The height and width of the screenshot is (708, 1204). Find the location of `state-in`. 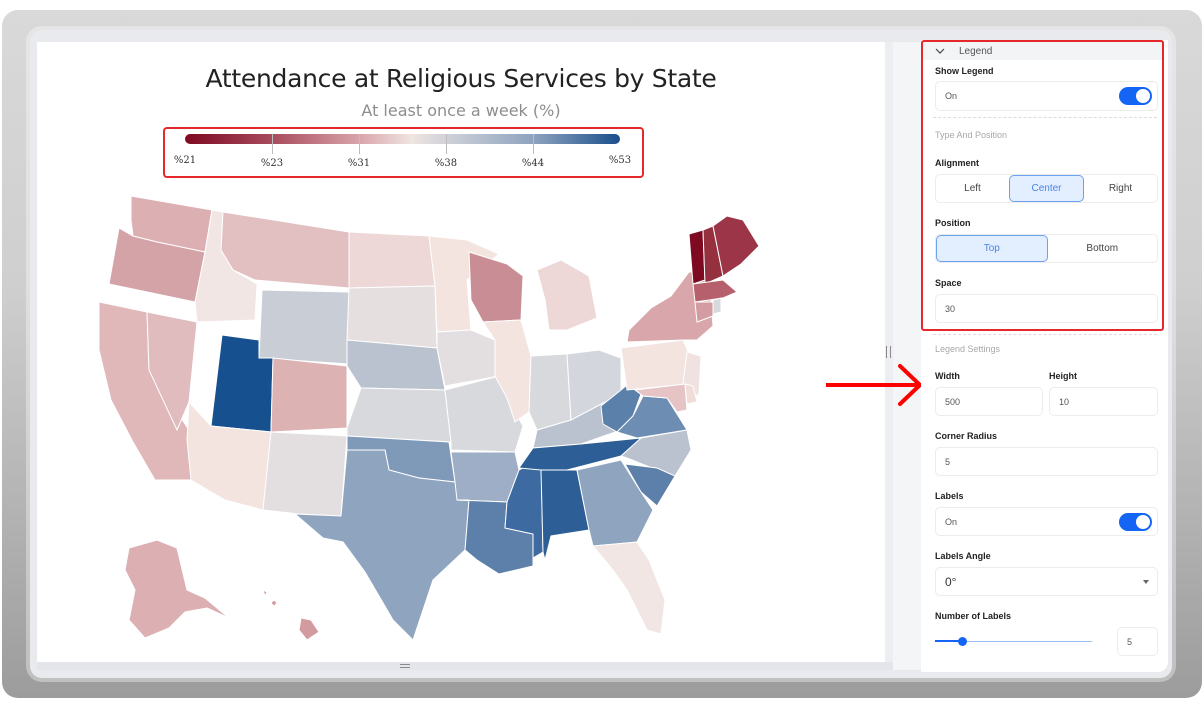

state-in is located at coordinates (550, 392).